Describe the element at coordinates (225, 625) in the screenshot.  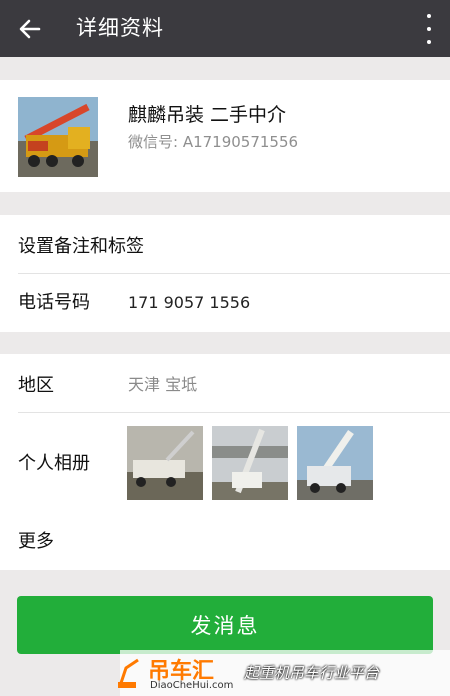
I see `send-message-button: 发消息` at that location.